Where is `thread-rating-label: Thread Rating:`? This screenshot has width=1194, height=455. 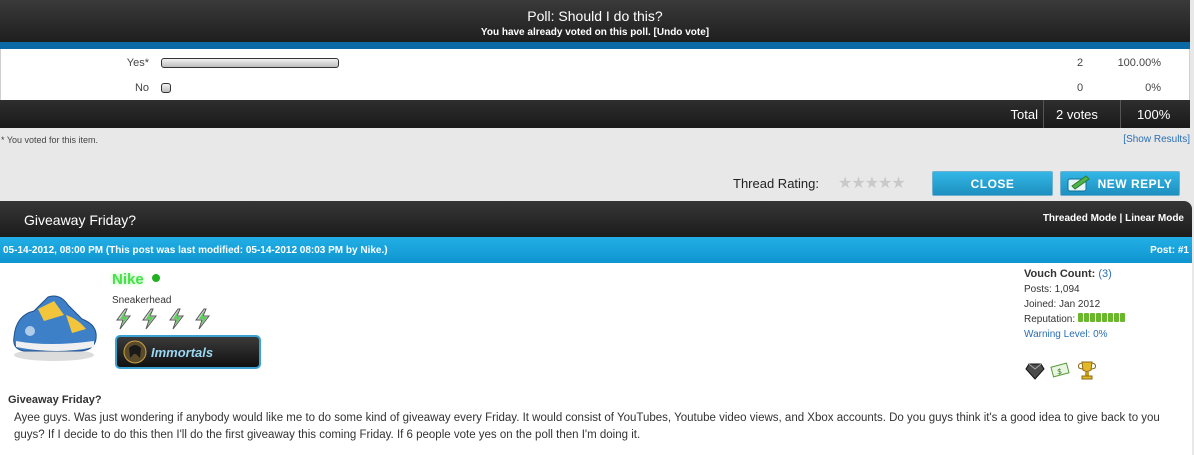
thread-rating-label: Thread Rating: is located at coordinates (776, 183).